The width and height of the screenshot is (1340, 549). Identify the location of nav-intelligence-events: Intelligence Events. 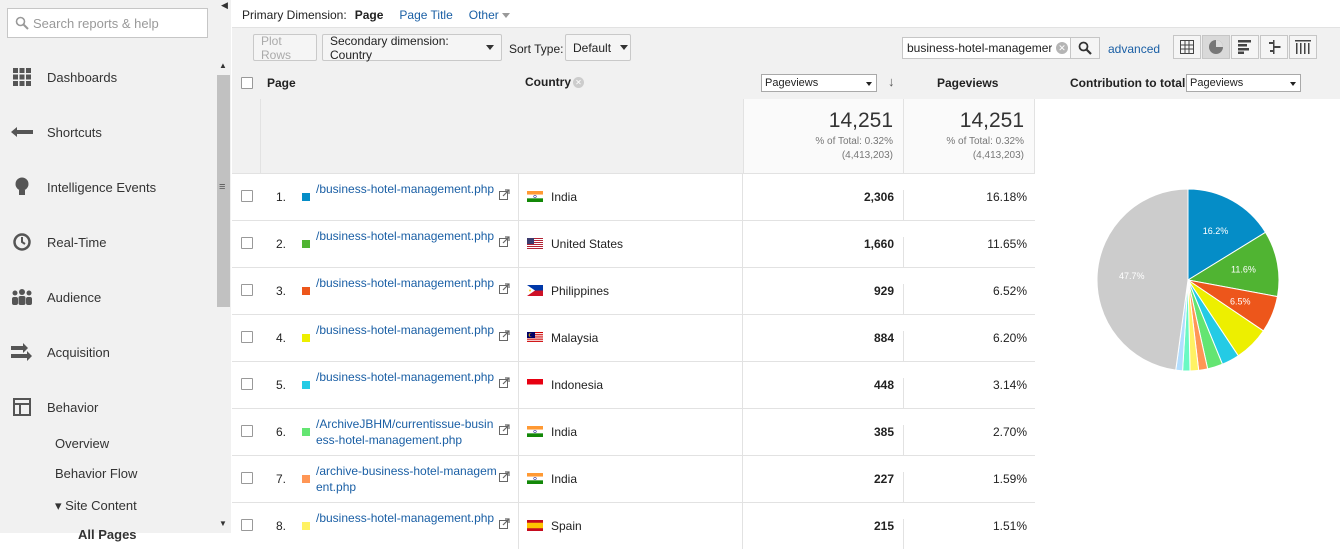
(108, 187).